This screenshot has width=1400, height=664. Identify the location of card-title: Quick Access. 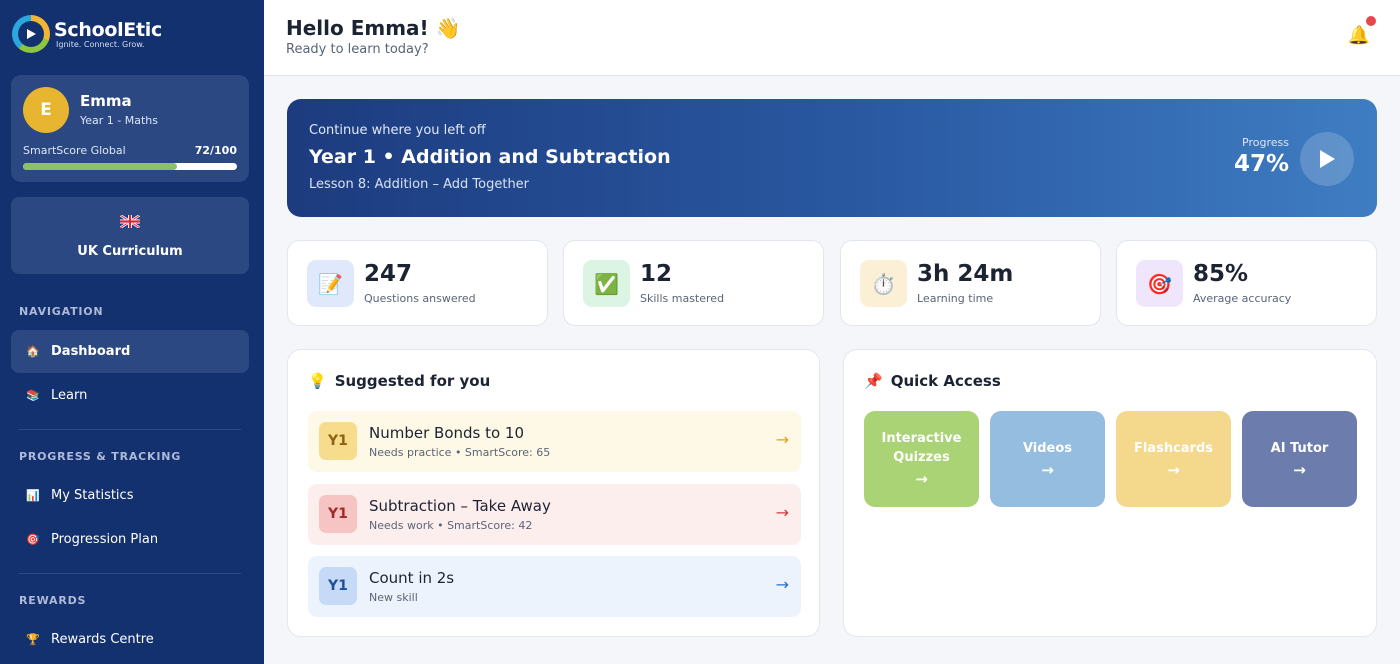
(945, 381).